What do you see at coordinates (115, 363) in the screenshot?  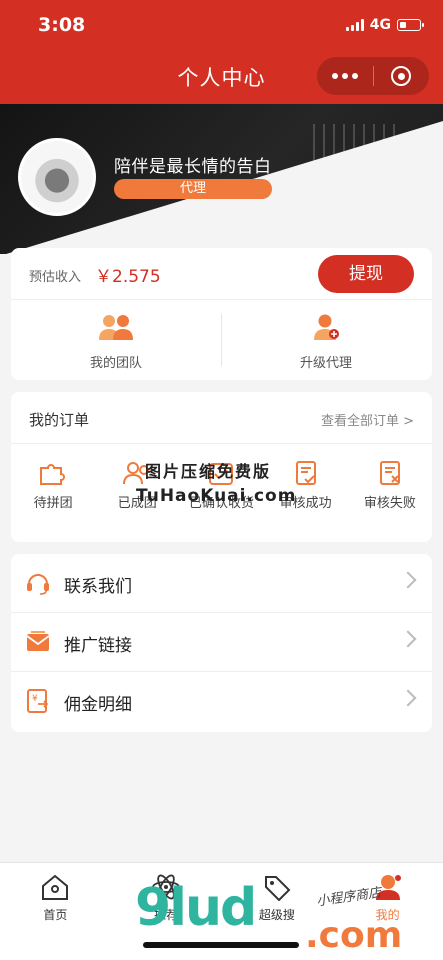 I see `shortcut-label: 我的团队` at bounding box center [115, 363].